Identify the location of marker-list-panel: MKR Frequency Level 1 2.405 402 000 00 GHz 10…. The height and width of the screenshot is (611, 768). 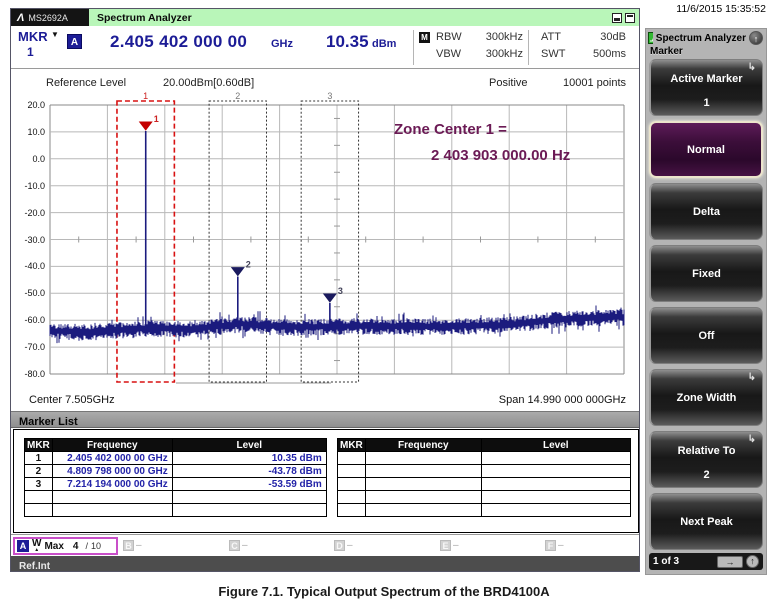
(326, 481).